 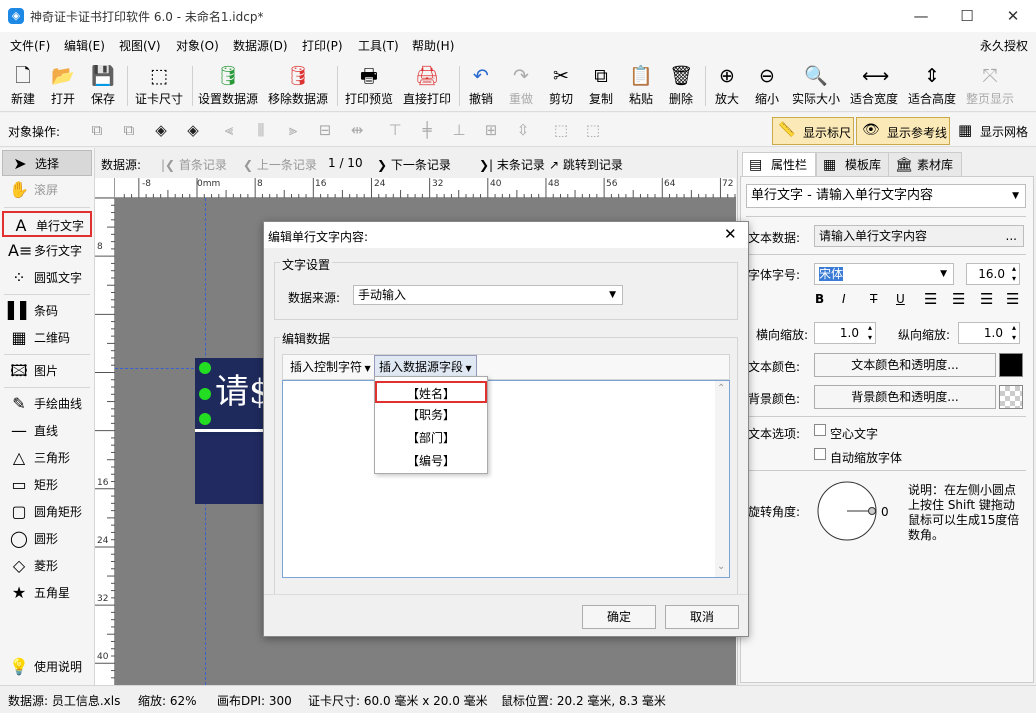 I want to click on same-width-icon: ⇹, so click(x=357, y=130).